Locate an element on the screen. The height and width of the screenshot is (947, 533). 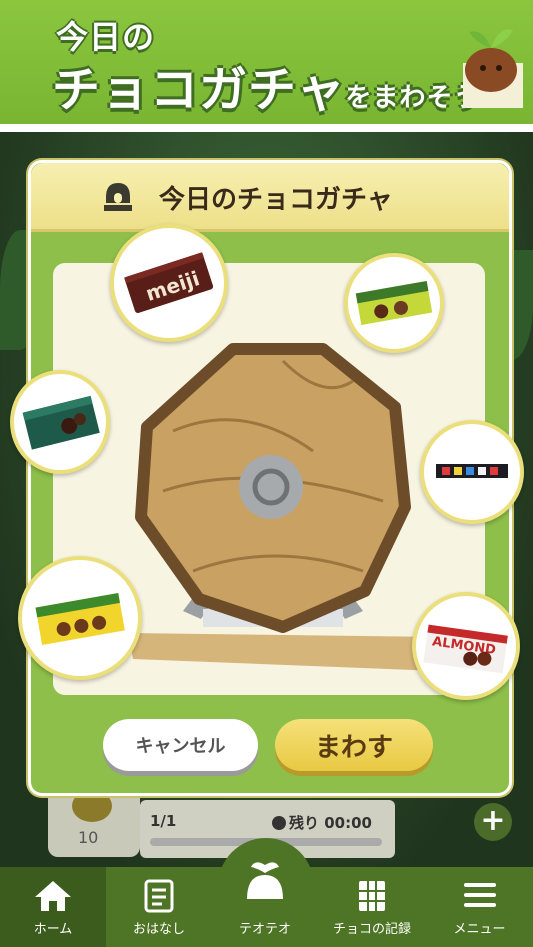
banner-divider is located at coordinates (266, 128).